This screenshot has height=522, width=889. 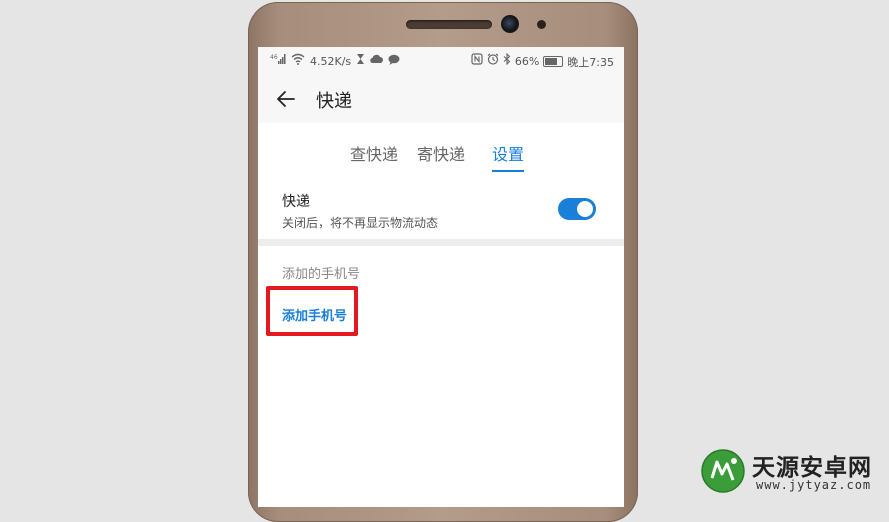 What do you see at coordinates (441, 99) in the screenshot?
I see `app-bar: 快递` at bounding box center [441, 99].